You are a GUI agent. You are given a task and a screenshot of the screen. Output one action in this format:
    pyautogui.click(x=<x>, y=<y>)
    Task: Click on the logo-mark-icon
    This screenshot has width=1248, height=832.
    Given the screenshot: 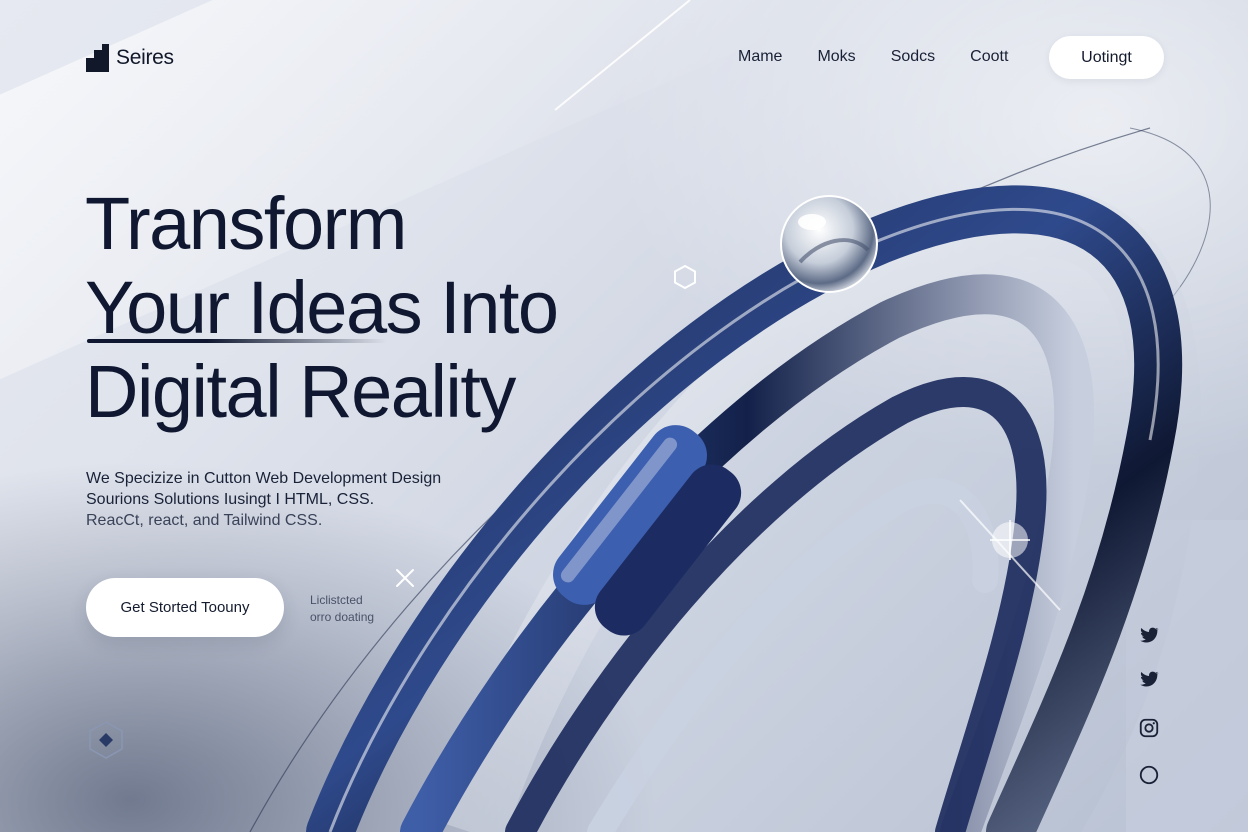 What is the action you would take?
    pyautogui.click(x=97, y=58)
    